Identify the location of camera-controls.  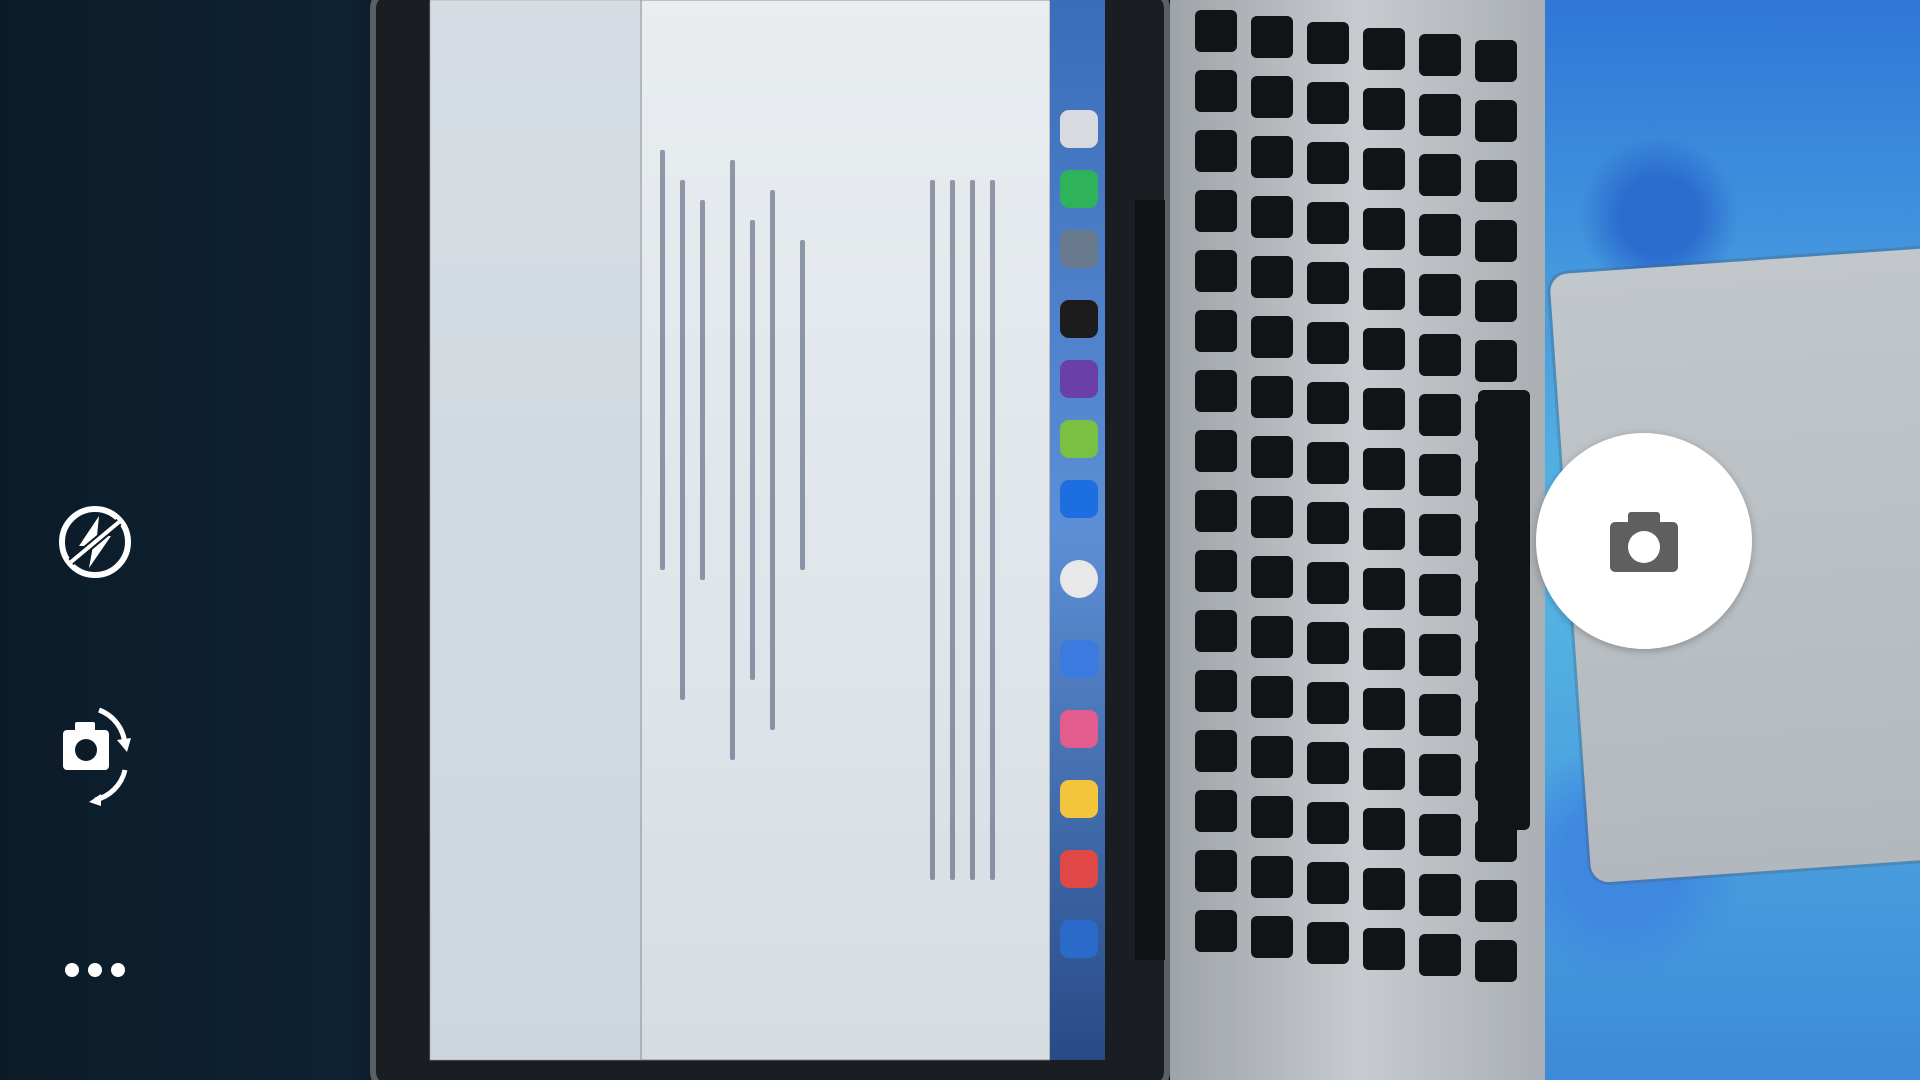
(100, 540).